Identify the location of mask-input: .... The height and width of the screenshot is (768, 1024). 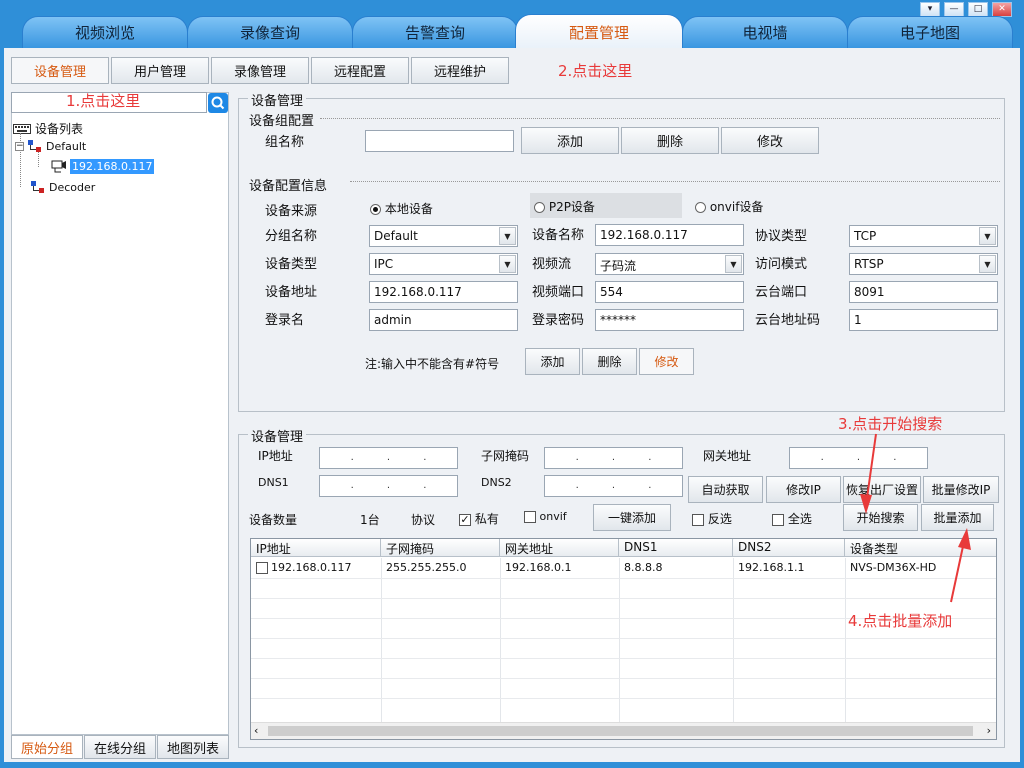
(613, 458).